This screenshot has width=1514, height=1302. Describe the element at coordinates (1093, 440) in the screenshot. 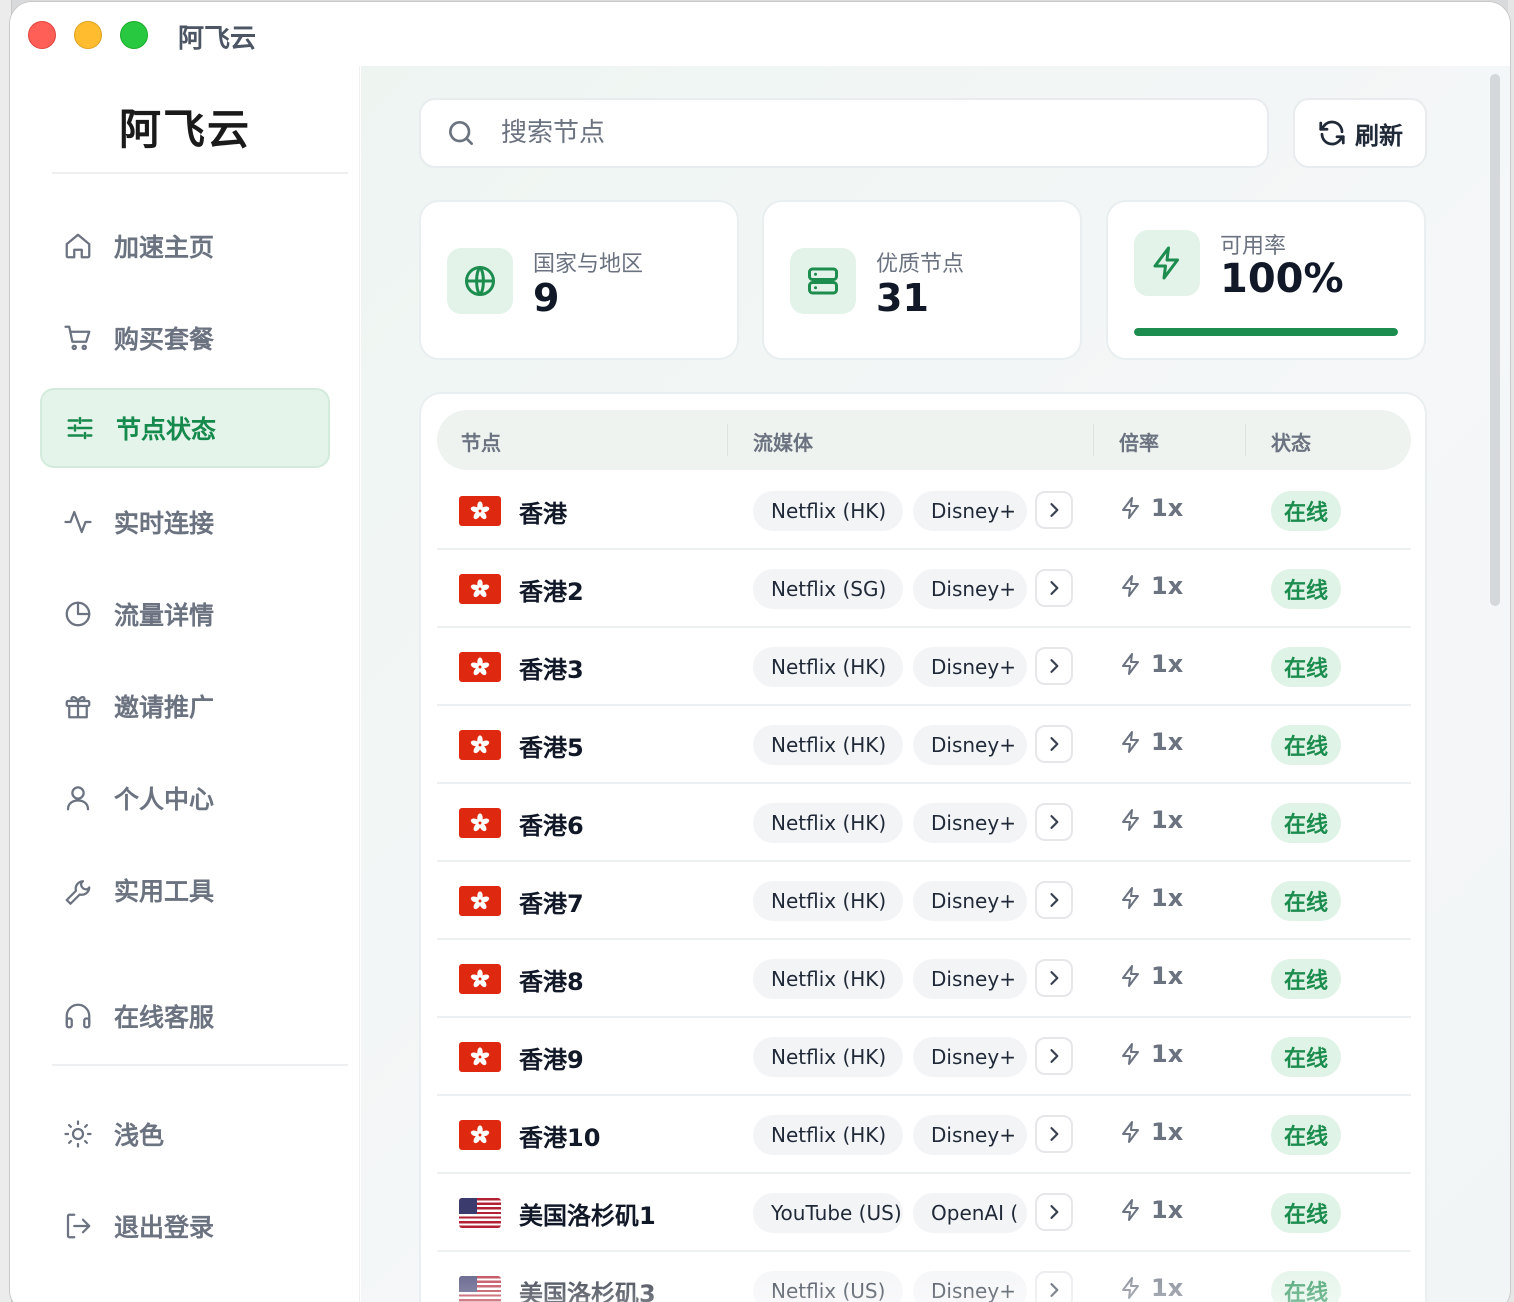

I see `column-divider` at that location.